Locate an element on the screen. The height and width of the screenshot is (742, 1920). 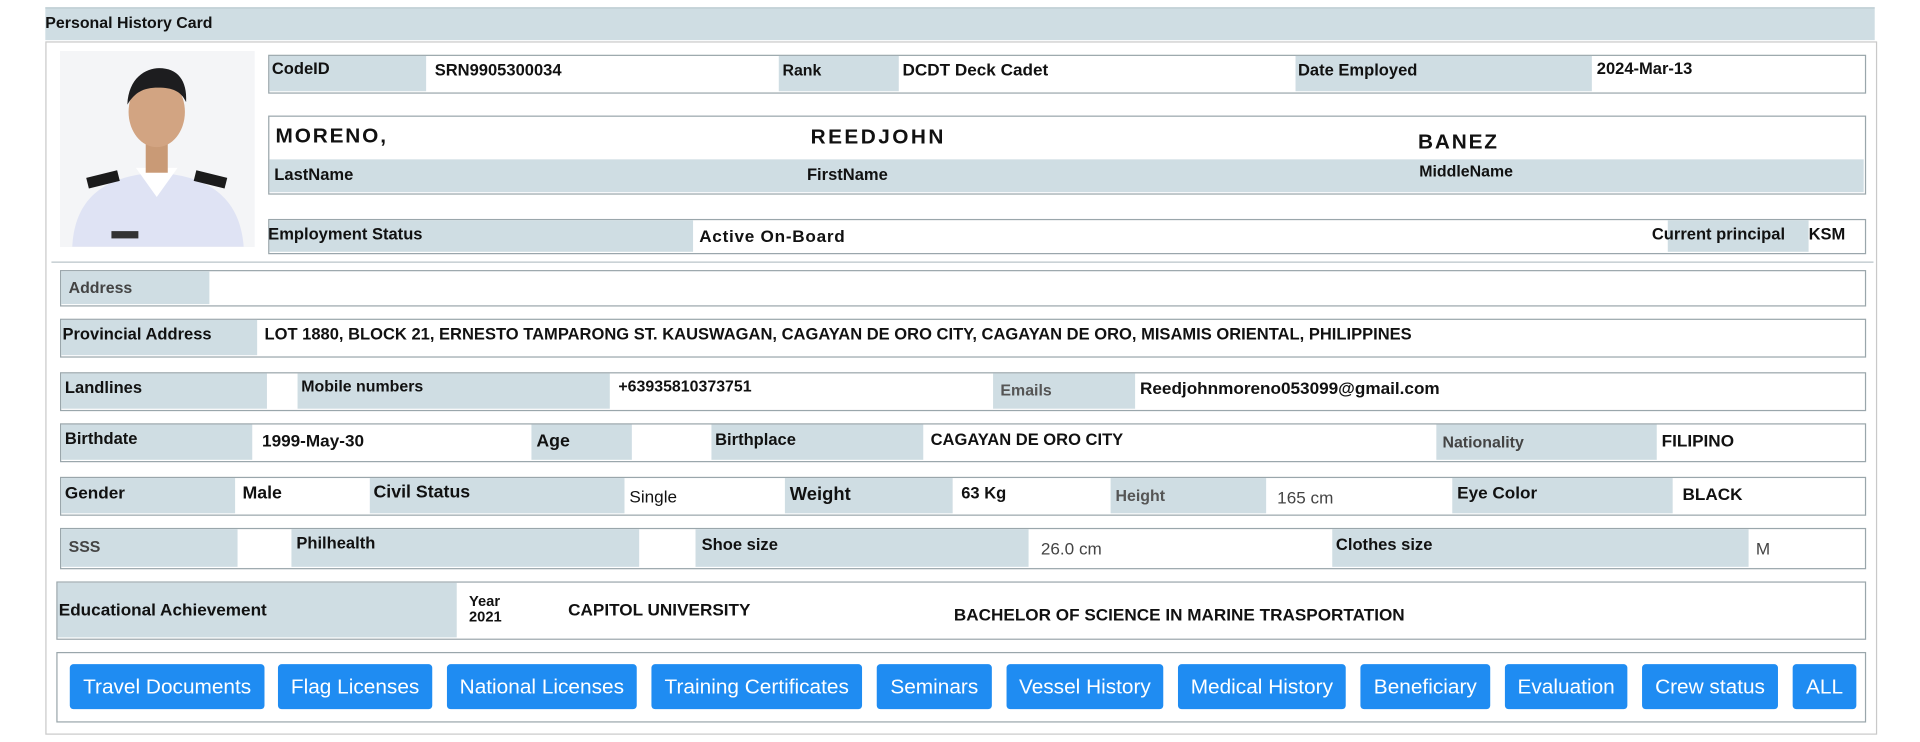
clothes-size-value: M is located at coordinates (1763, 548).